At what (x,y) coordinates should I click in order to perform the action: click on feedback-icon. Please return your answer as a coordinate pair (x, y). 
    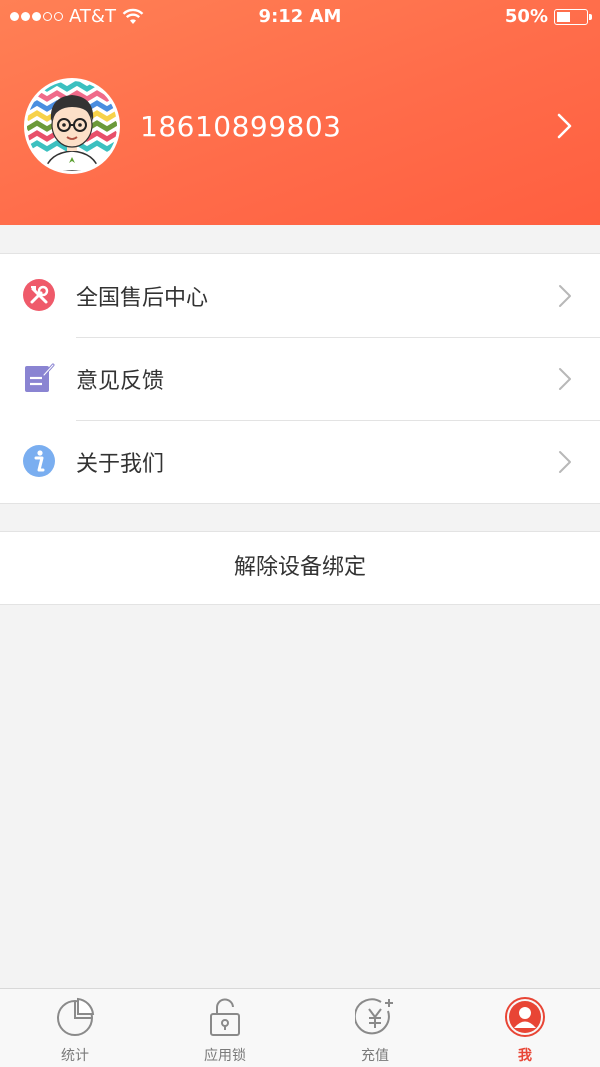
    Looking at the image, I should click on (40, 377).